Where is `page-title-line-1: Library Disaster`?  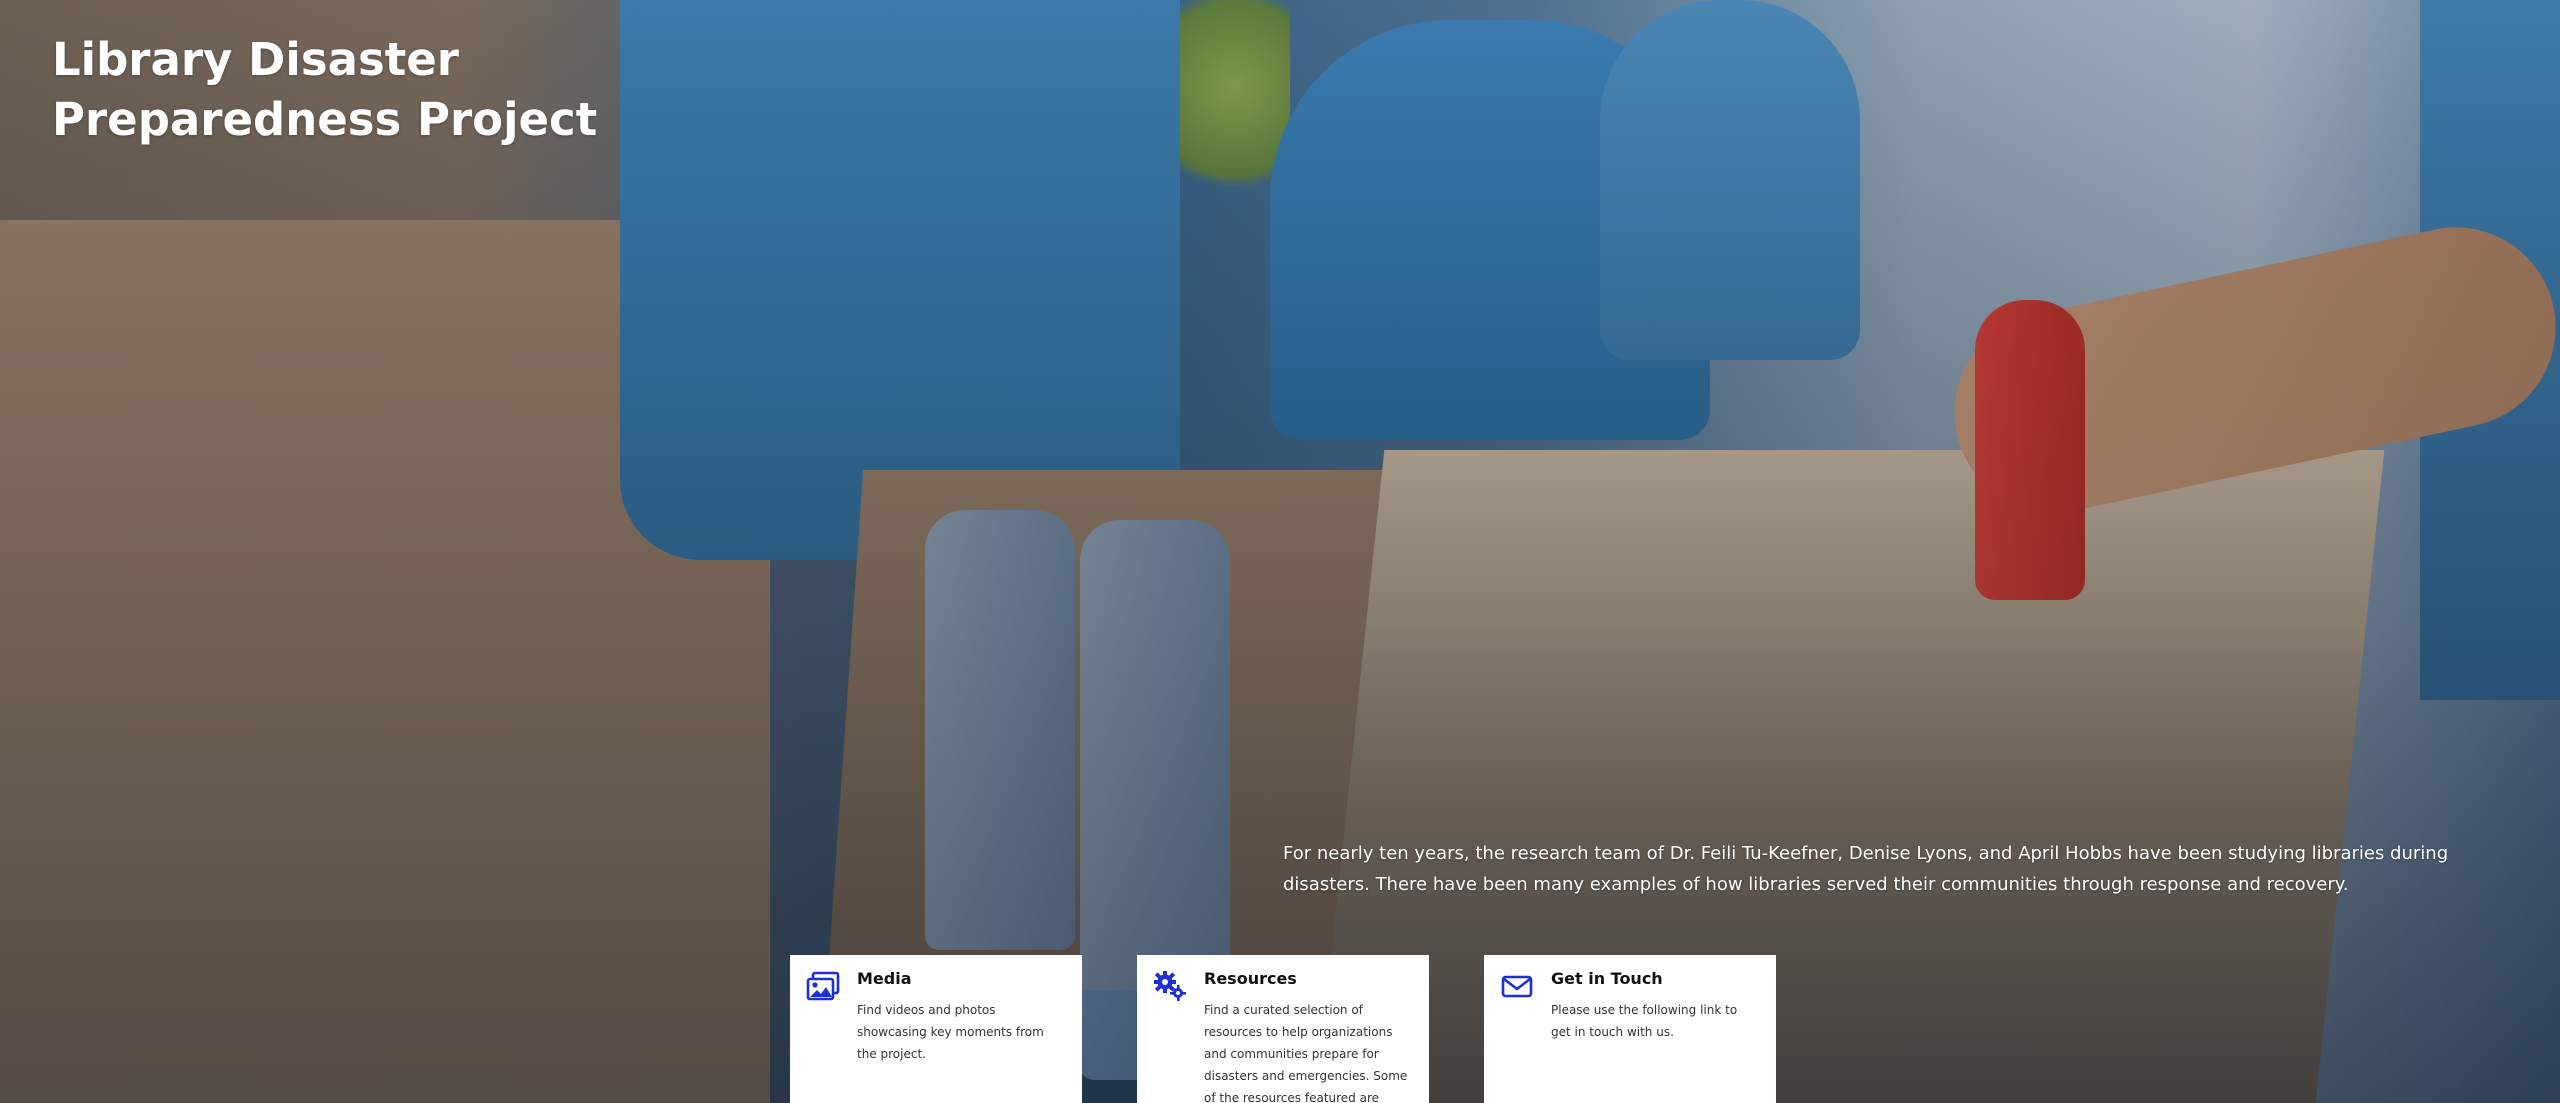 page-title-line-1: Library Disaster is located at coordinates (255, 59).